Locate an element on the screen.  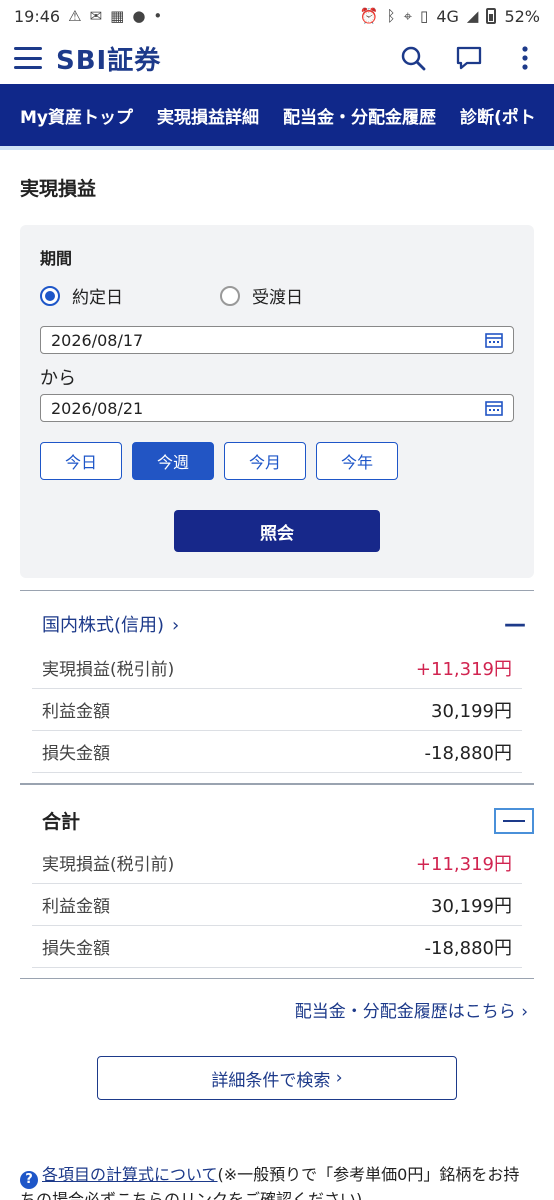
detail-search-button: 詳細条件で検索 › is located at coordinates (277, 1078).